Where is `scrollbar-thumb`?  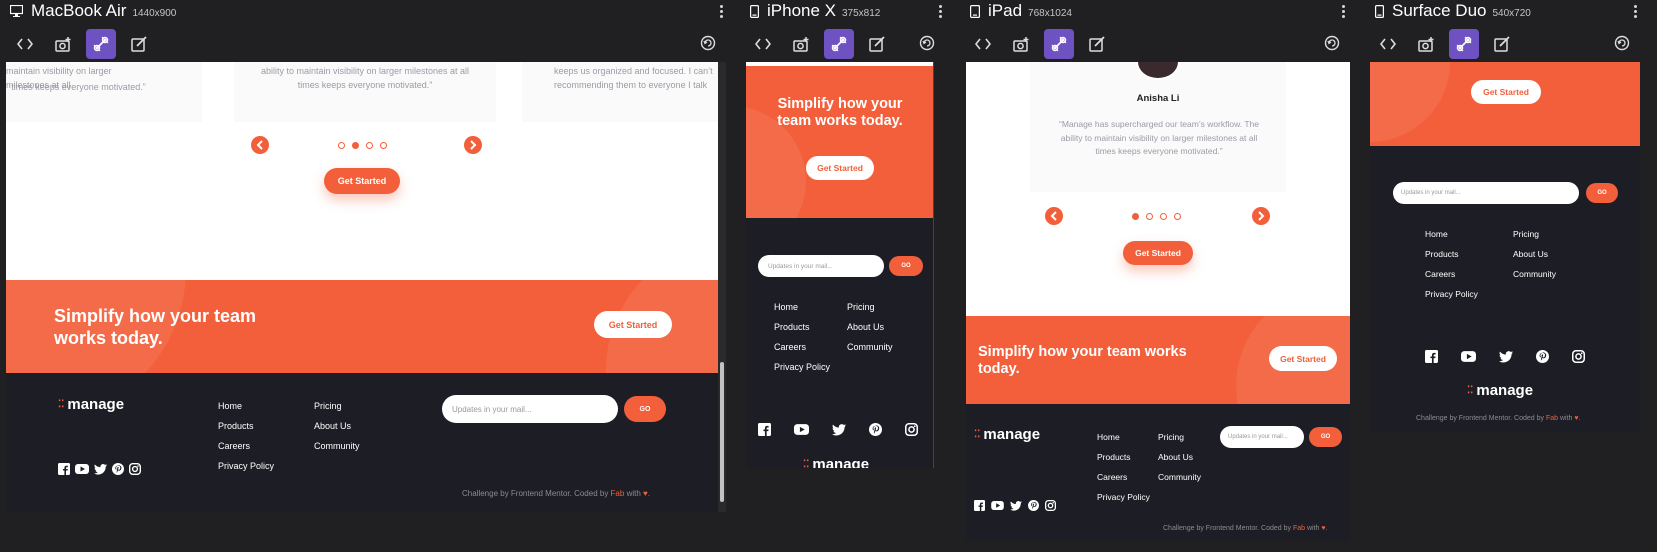
scrollbar-thumb is located at coordinates (722, 432).